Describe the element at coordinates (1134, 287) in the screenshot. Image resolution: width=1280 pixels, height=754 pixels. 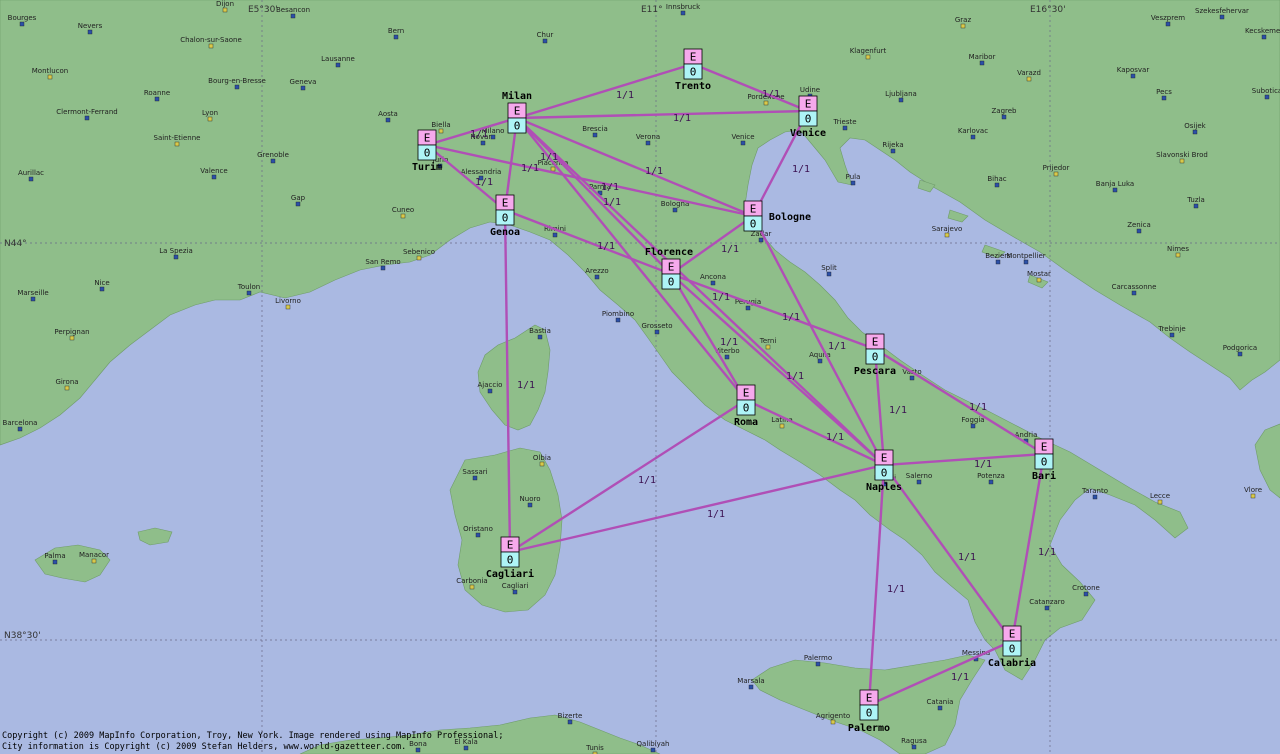
I see `city-label: Carcassonne` at that location.